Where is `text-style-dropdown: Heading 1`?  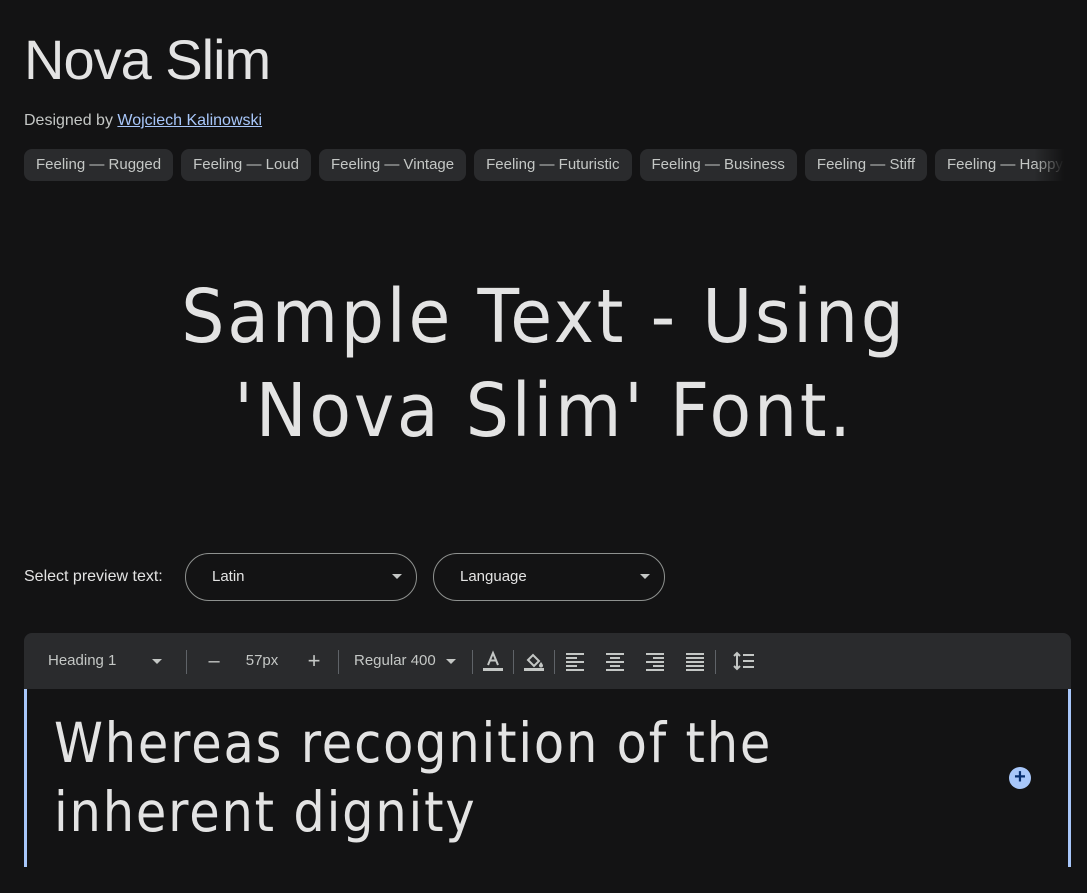 text-style-dropdown: Heading 1 is located at coordinates (117, 661).